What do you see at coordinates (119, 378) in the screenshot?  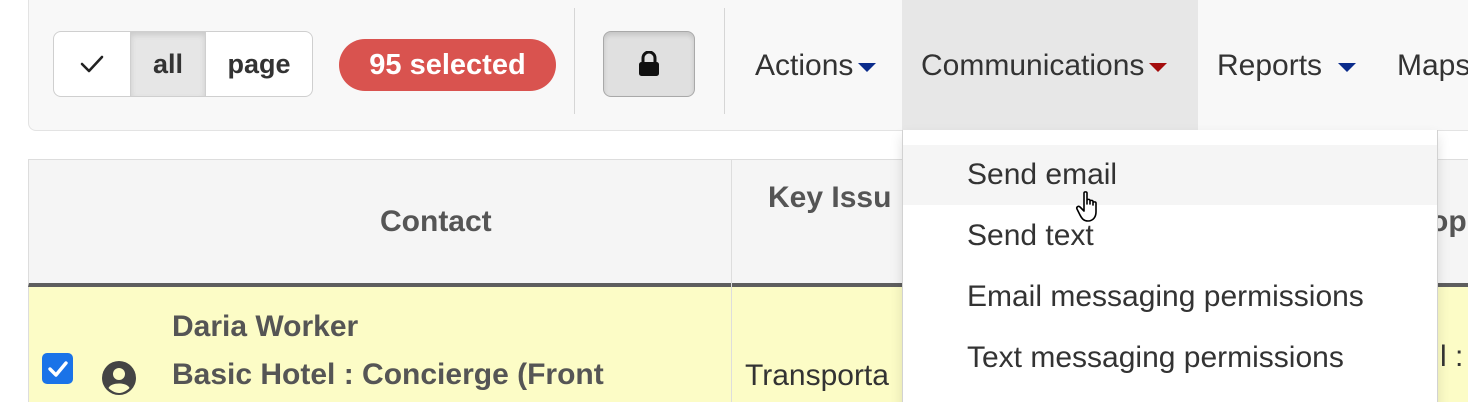 I see `user-avatar-icon` at bounding box center [119, 378].